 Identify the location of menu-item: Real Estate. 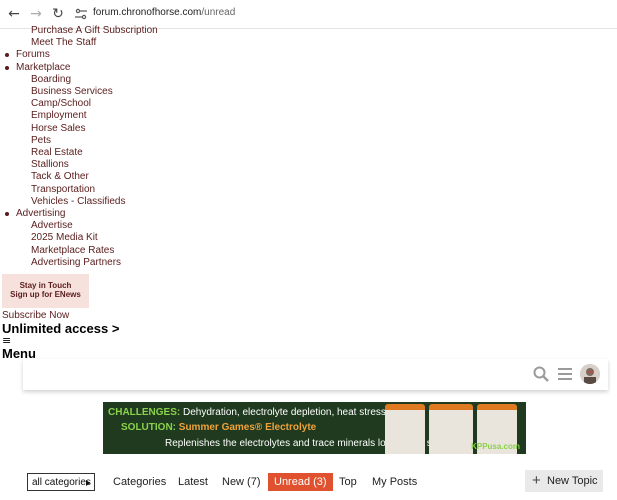
(57, 152).